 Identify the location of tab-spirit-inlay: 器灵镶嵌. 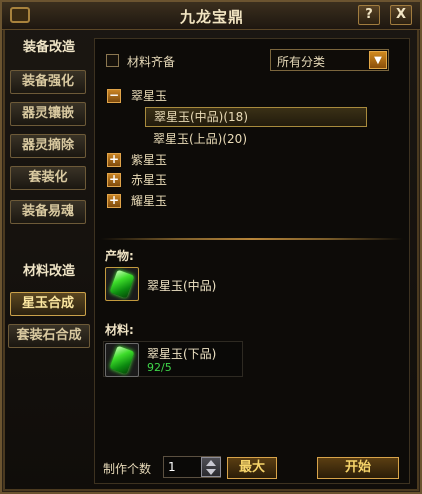
(48, 114).